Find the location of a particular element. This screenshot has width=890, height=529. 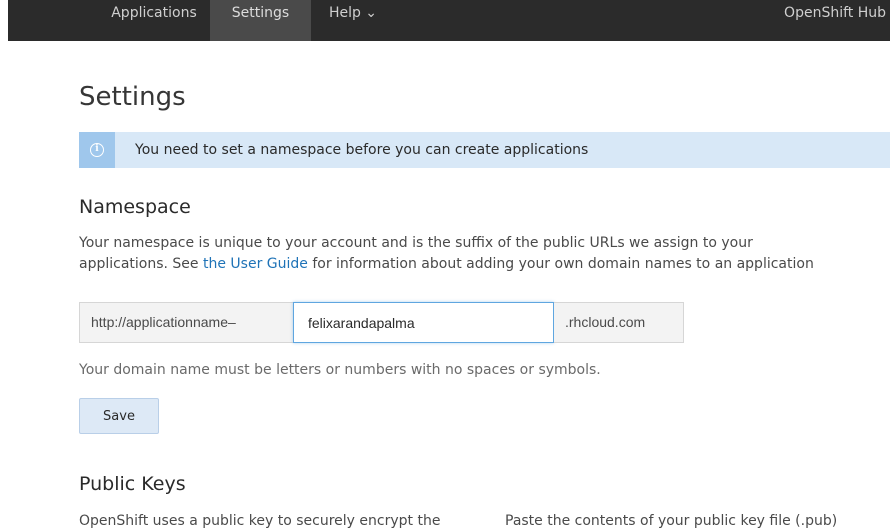

namespace-input is located at coordinates (423, 322).